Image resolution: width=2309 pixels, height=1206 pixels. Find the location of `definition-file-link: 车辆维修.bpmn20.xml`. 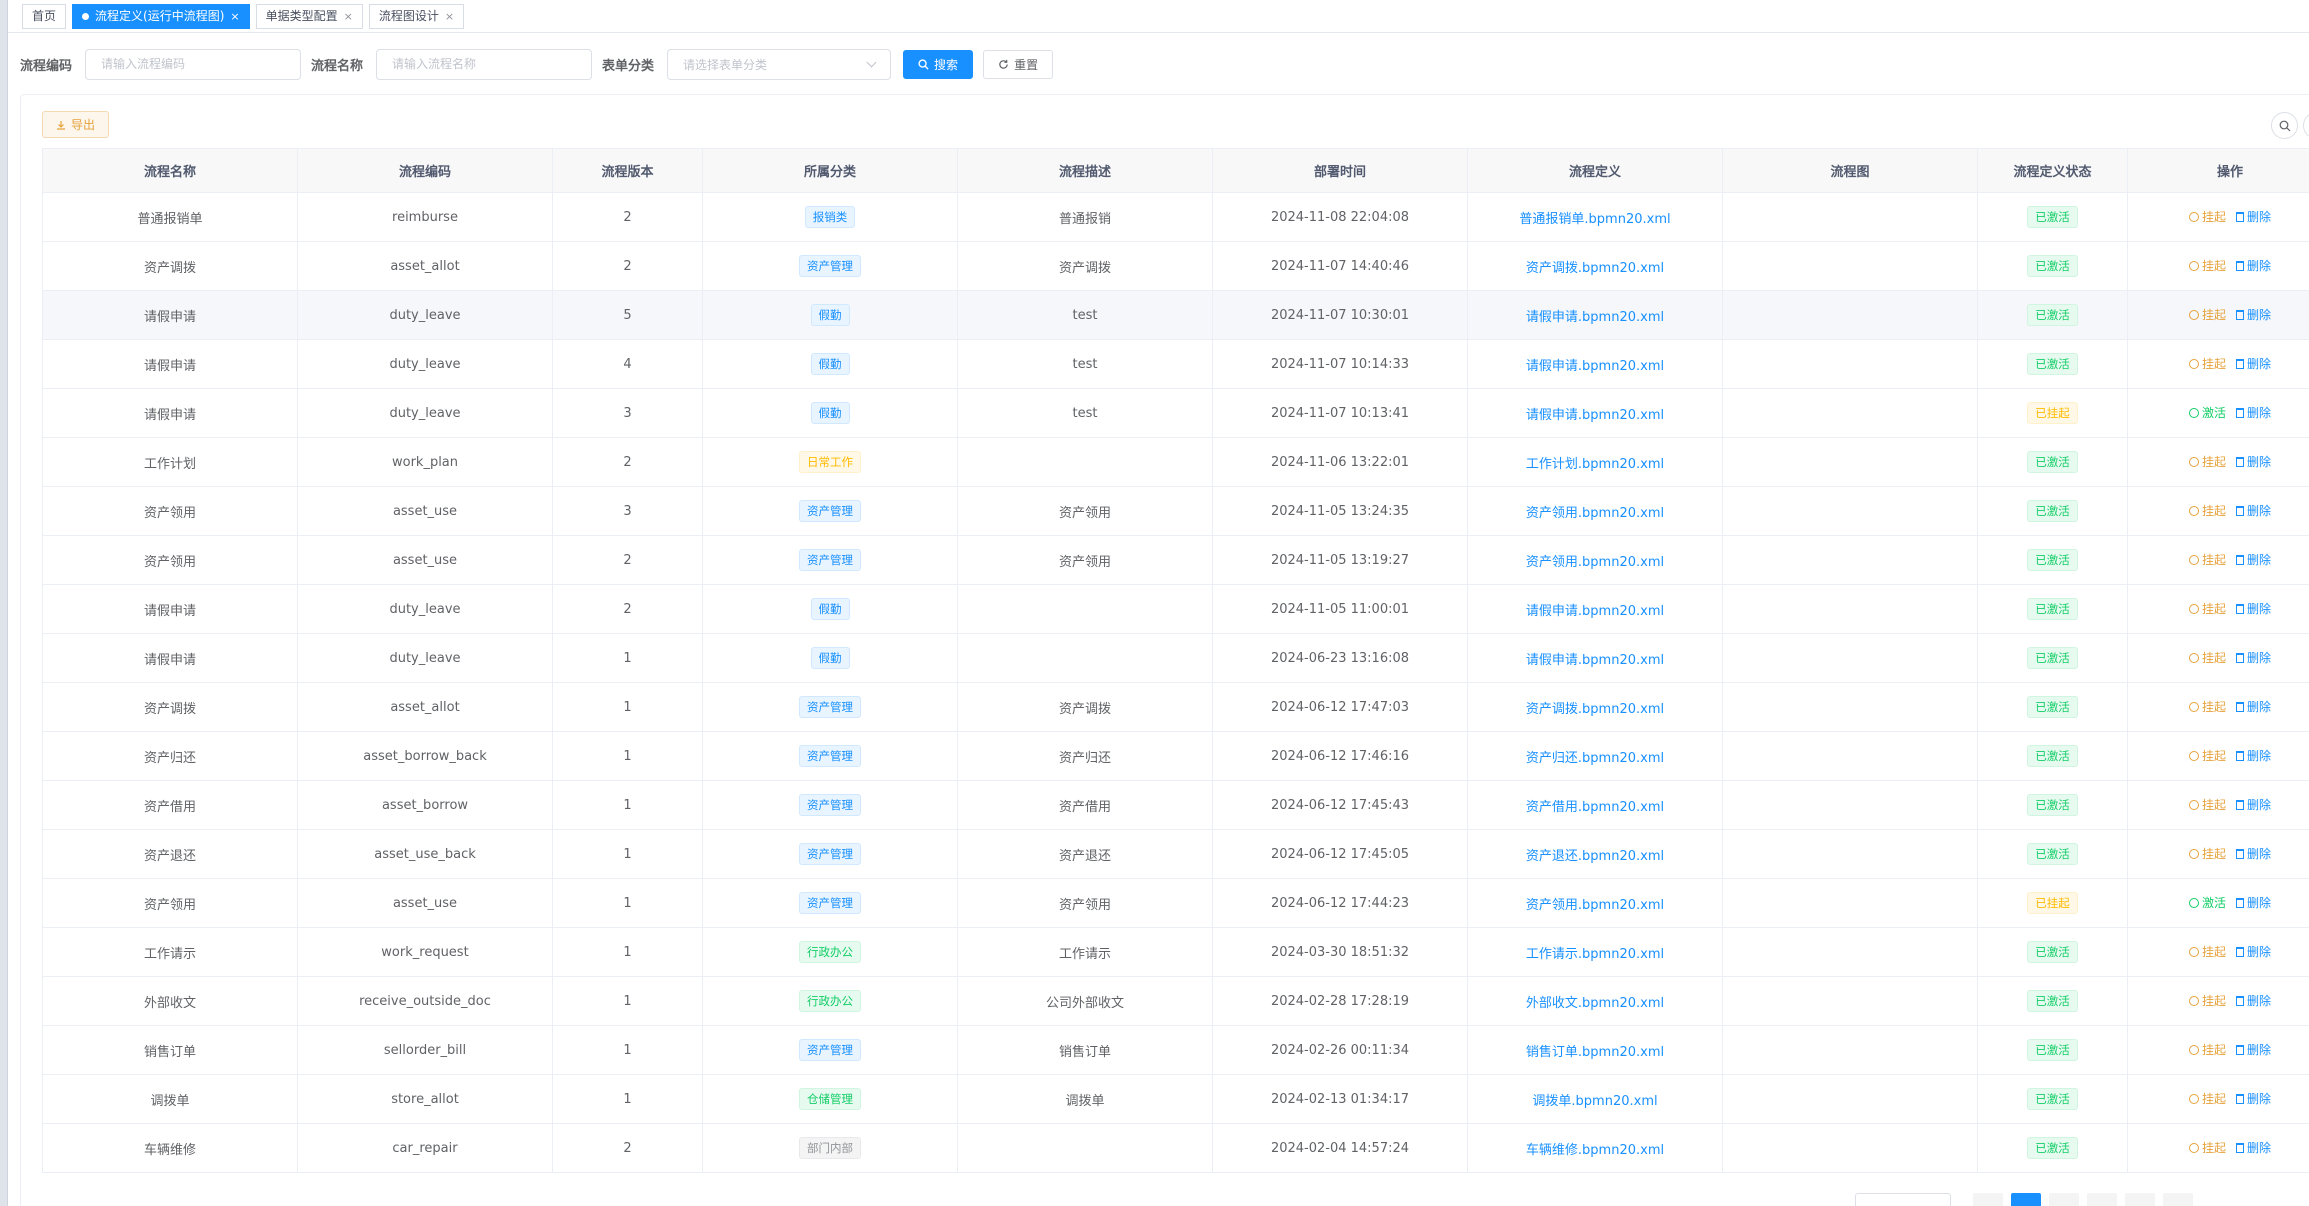

definition-file-link: 车辆维修.bpmn20.xml is located at coordinates (1595, 1150).